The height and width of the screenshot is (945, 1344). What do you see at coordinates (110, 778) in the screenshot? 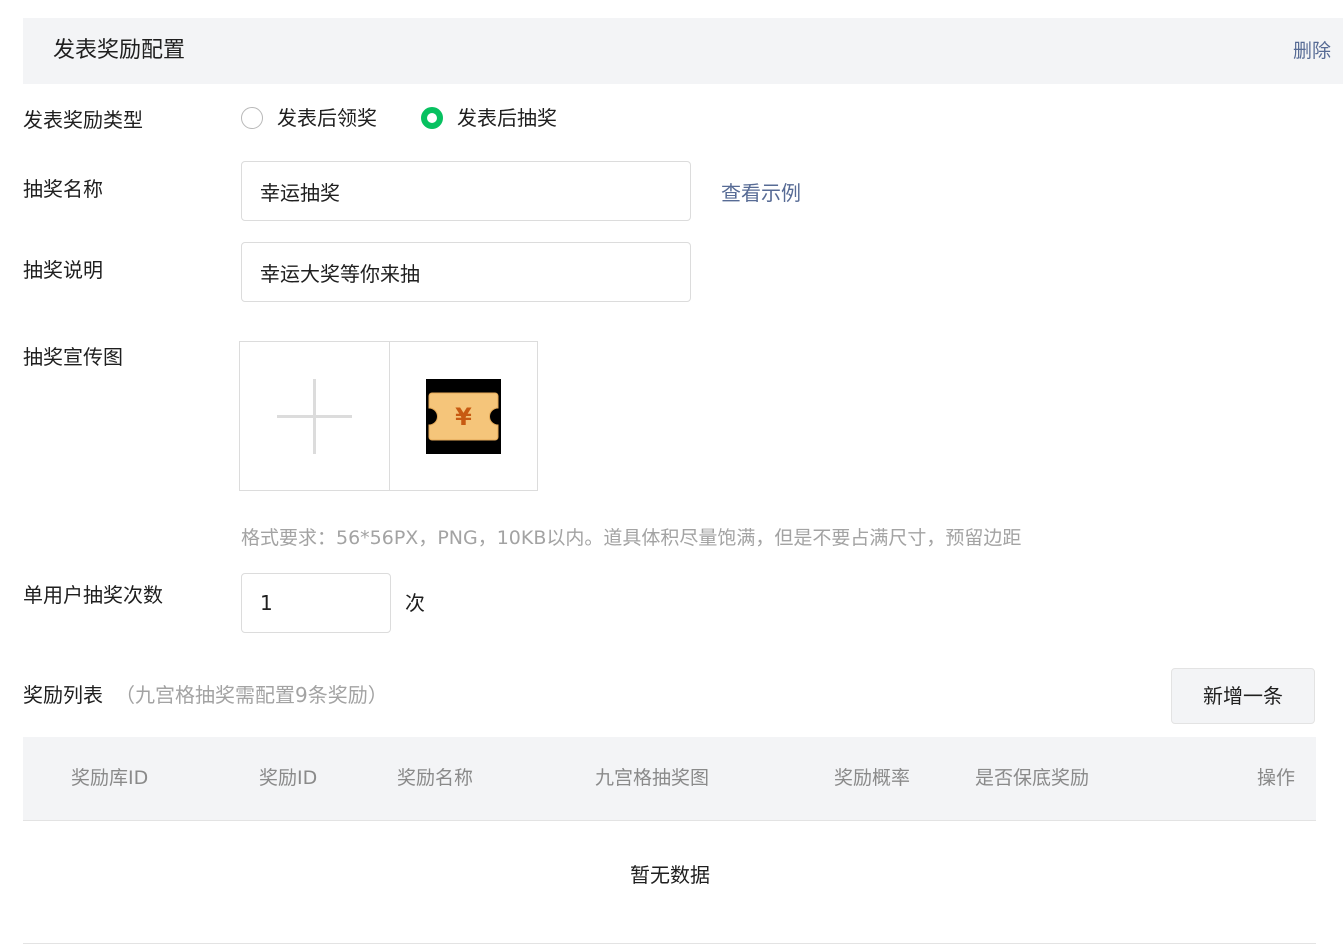
I see `column-header-reward-library-id: 奖励库ID` at bounding box center [110, 778].